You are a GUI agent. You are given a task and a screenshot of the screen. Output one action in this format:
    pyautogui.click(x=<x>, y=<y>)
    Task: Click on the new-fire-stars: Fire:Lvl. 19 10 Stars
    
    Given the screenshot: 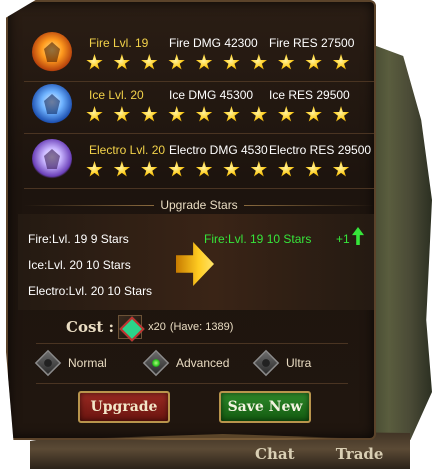 What is the action you would take?
    pyautogui.click(x=258, y=239)
    